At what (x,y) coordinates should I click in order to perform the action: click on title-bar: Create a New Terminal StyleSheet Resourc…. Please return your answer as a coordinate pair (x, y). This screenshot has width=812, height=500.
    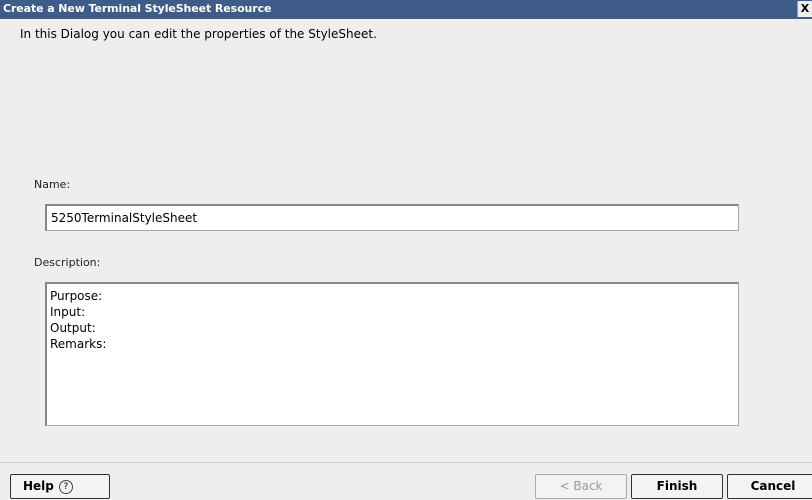
    Looking at the image, I should click on (406, 9).